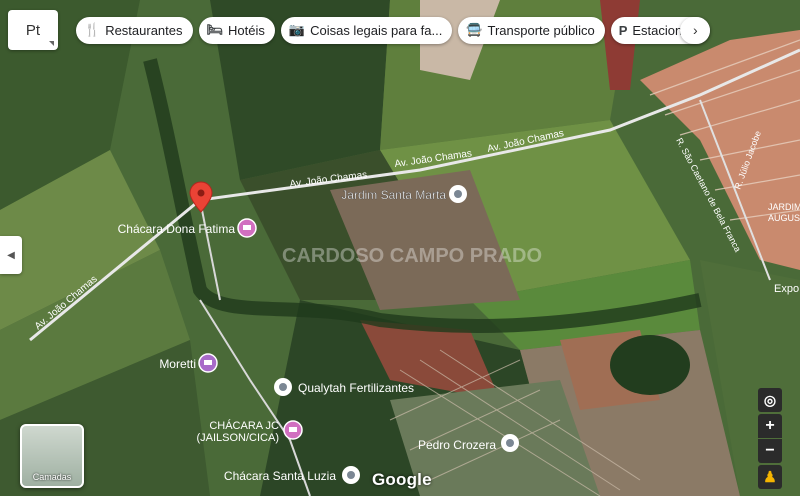 Image resolution: width=800 pixels, height=496 pixels. I want to click on camera-icon: 📷, so click(297, 29).